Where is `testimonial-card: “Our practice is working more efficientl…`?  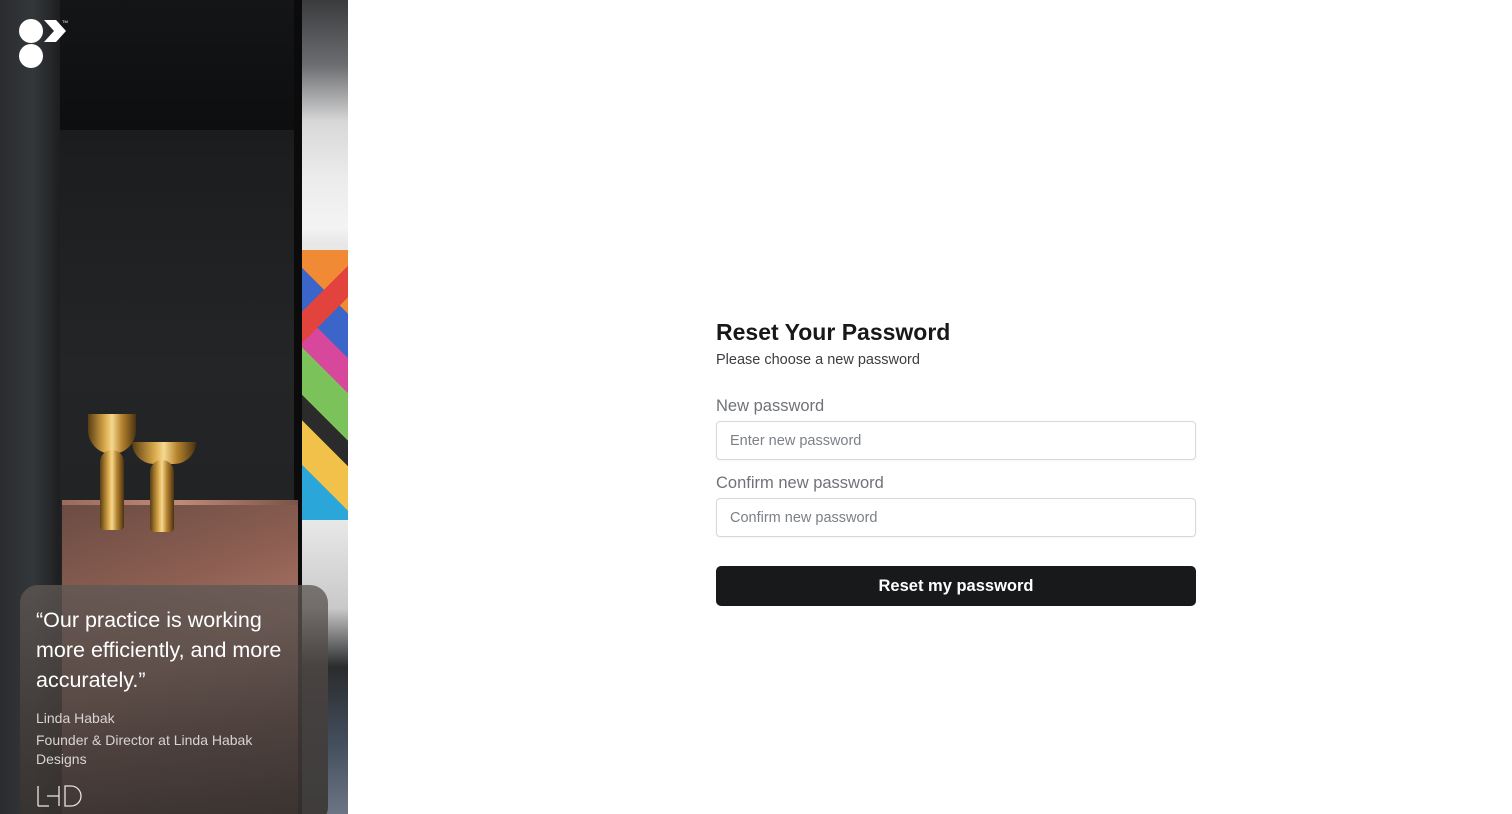
testimonial-card: “Our practice is working more efficientl… is located at coordinates (174, 699).